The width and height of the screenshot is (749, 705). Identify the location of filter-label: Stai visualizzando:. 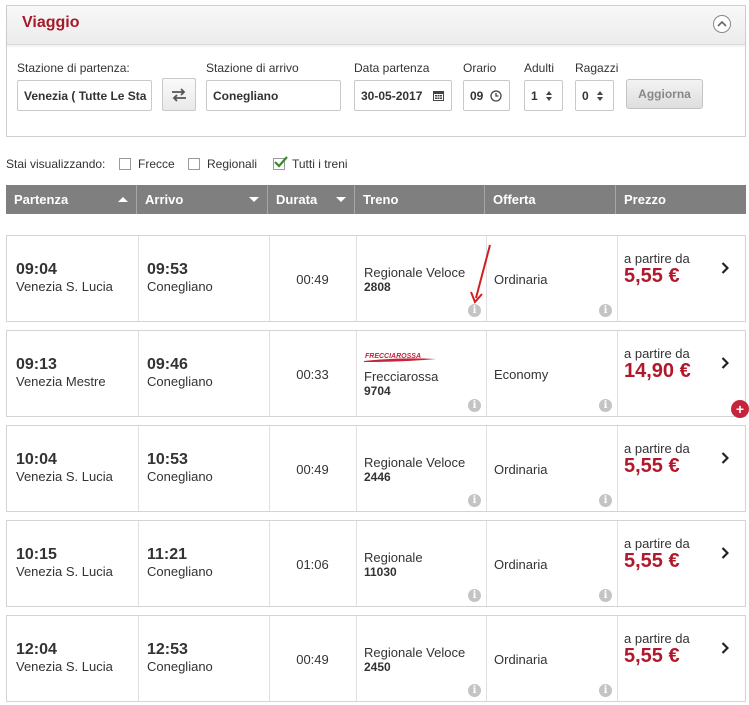
(56, 164).